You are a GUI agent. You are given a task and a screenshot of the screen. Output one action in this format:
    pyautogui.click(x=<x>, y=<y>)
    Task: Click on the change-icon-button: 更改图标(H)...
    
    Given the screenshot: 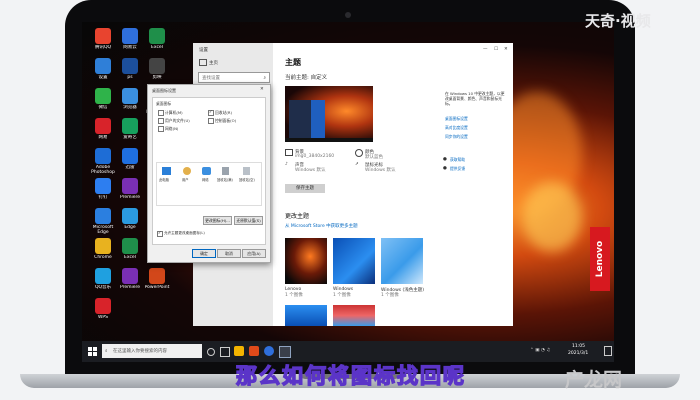 What is the action you would take?
    pyautogui.click(x=217, y=220)
    